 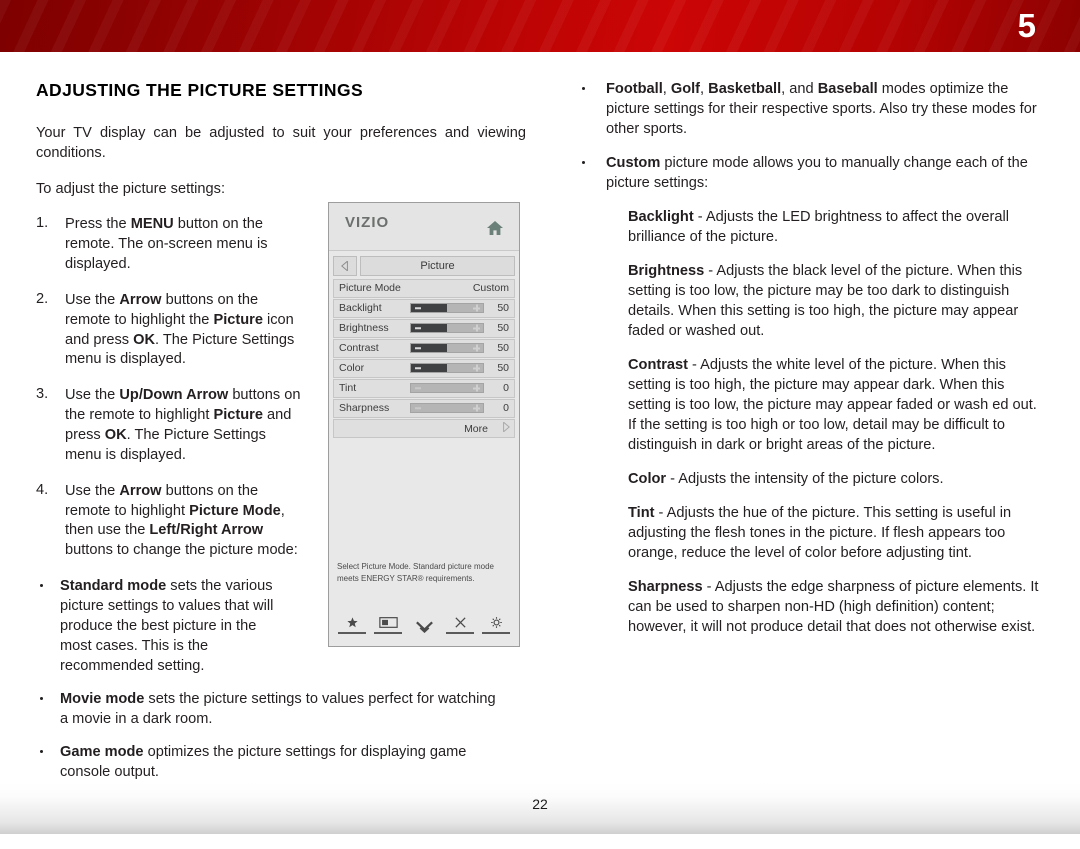 I want to click on osd-tab-title: Picture, so click(x=437, y=266).